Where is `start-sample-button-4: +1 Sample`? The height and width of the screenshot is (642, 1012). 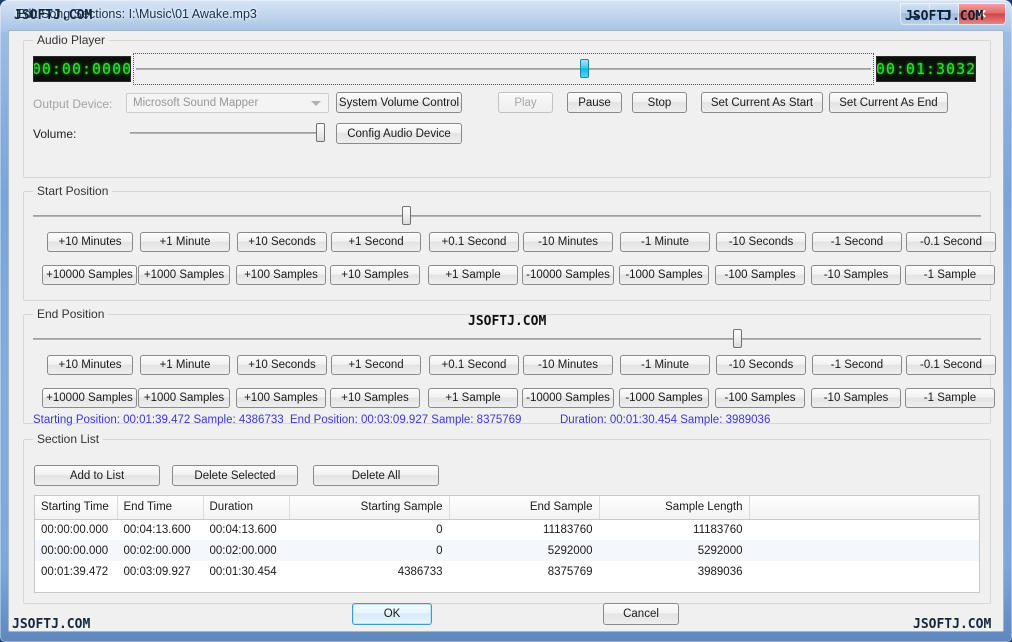
start-sample-button-4: +1 Sample is located at coordinates (473, 275).